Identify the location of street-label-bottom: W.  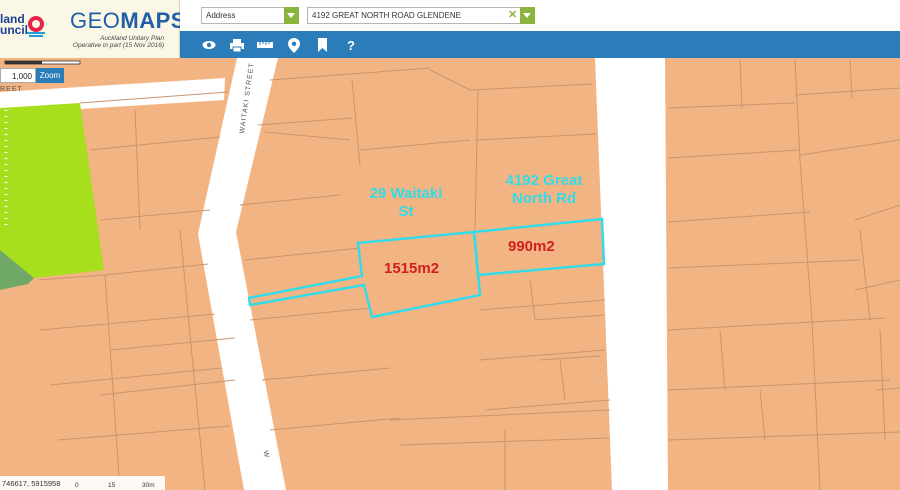
(265, 454).